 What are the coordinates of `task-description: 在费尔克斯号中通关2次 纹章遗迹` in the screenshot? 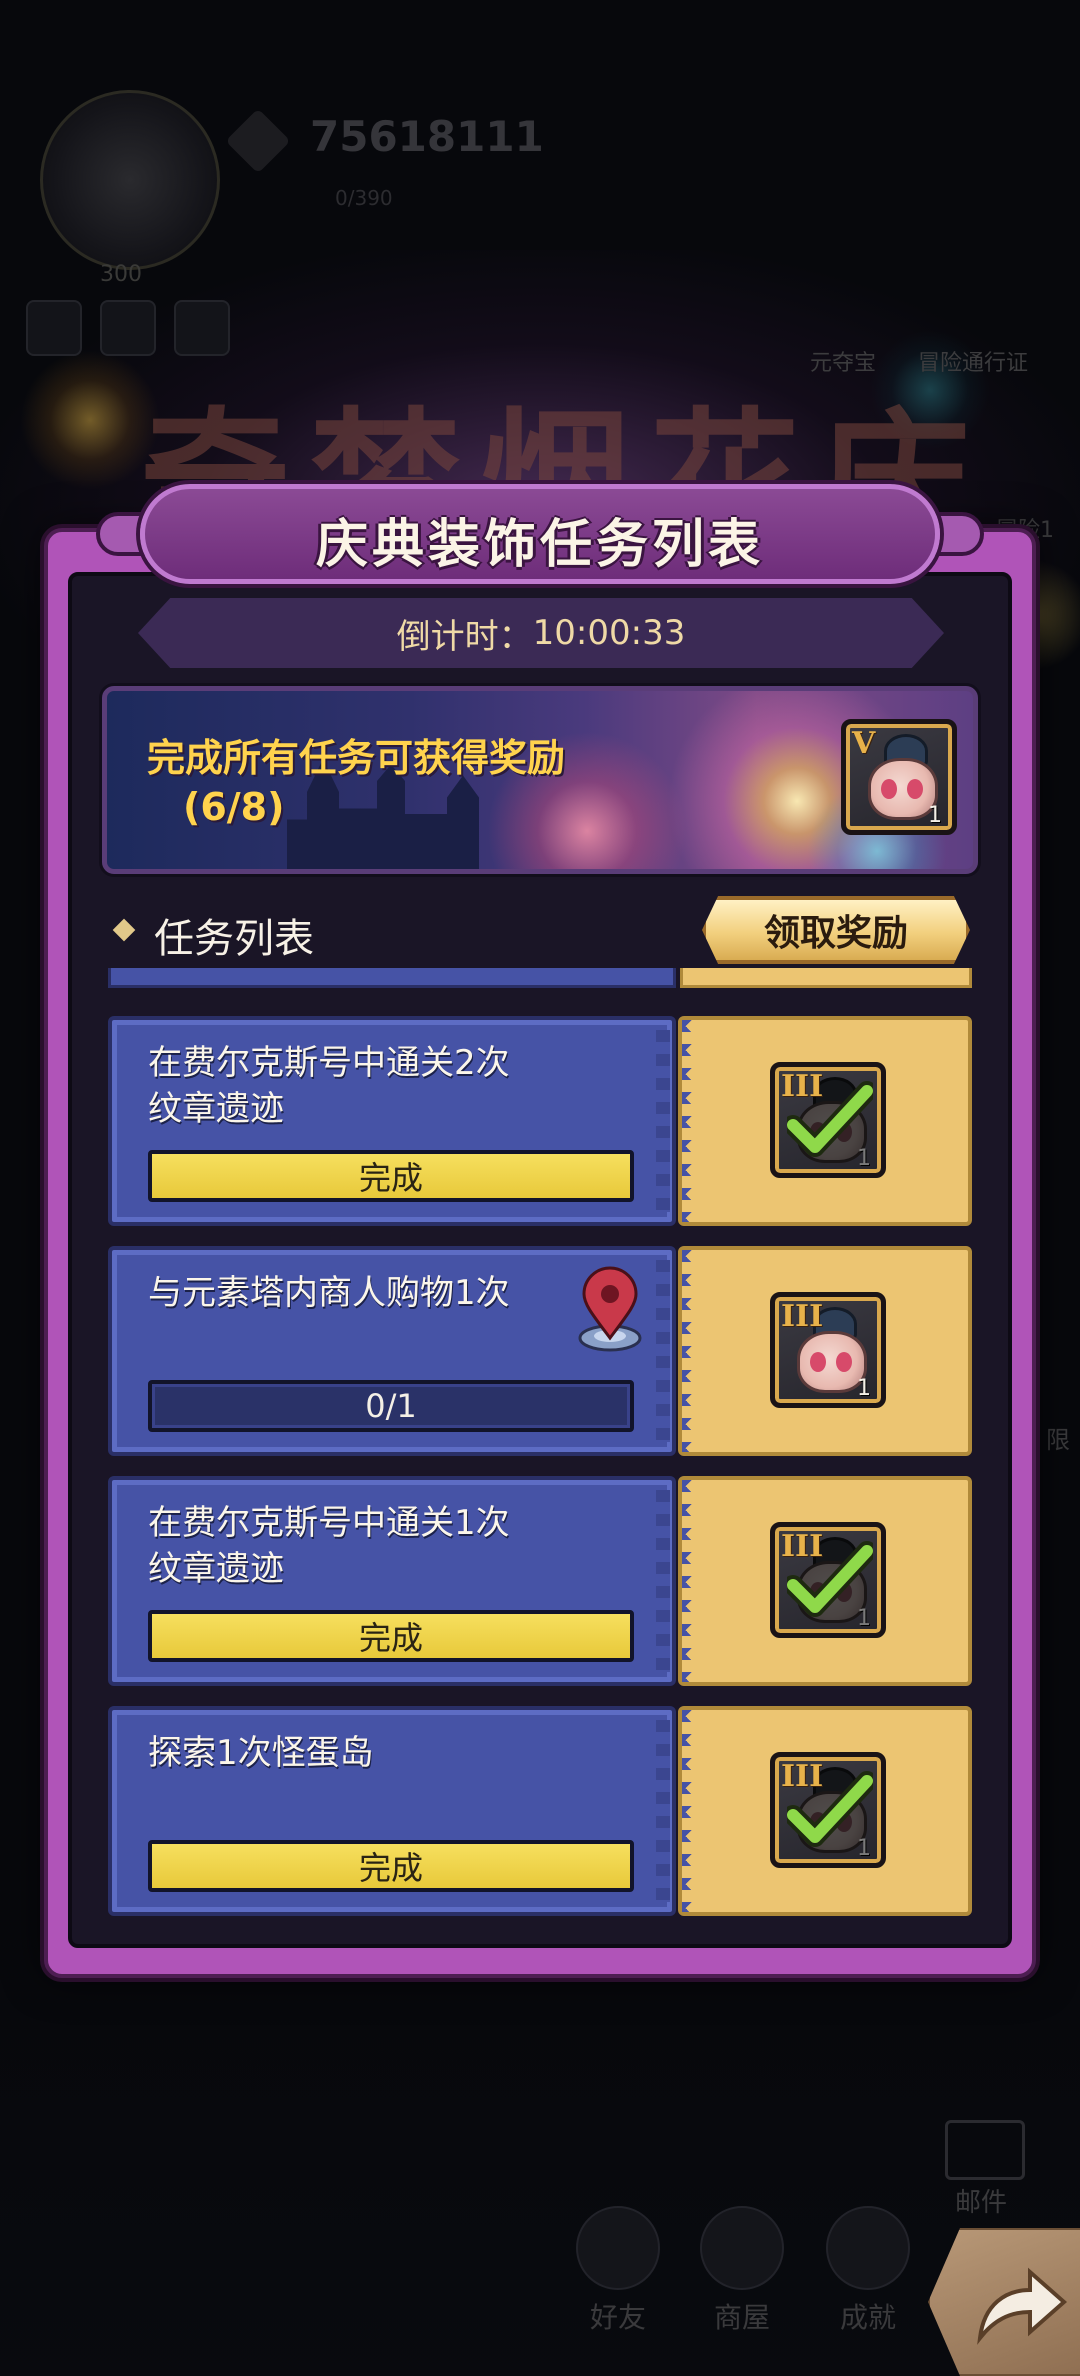 It's located at (358, 1086).